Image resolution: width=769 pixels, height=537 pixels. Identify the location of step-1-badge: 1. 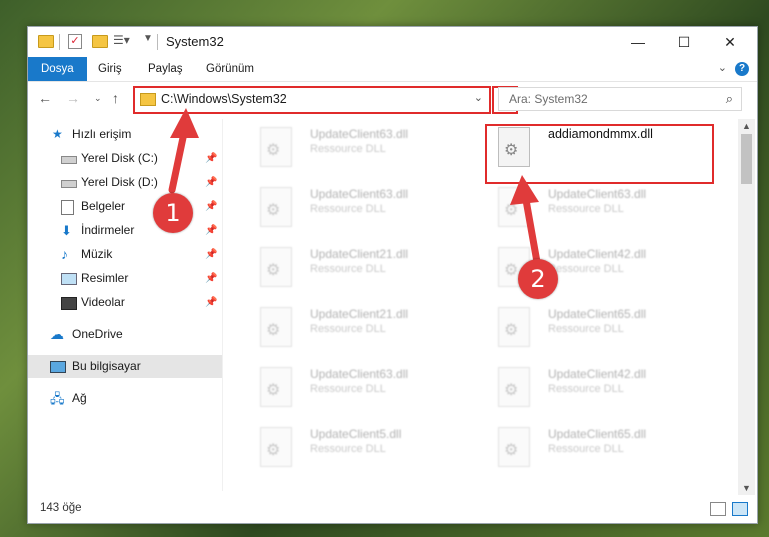
(173, 213).